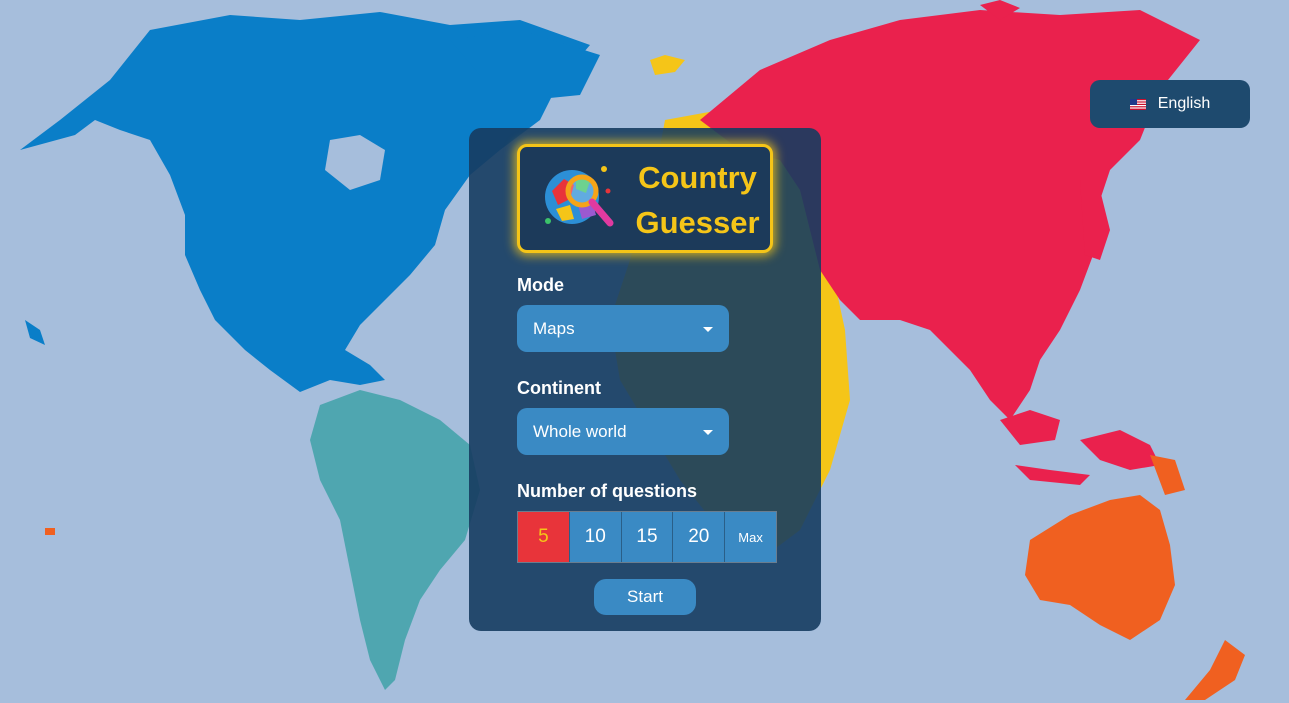  I want to click on question-count-selector: 5 10 15 20 Max, so click(647, 537).